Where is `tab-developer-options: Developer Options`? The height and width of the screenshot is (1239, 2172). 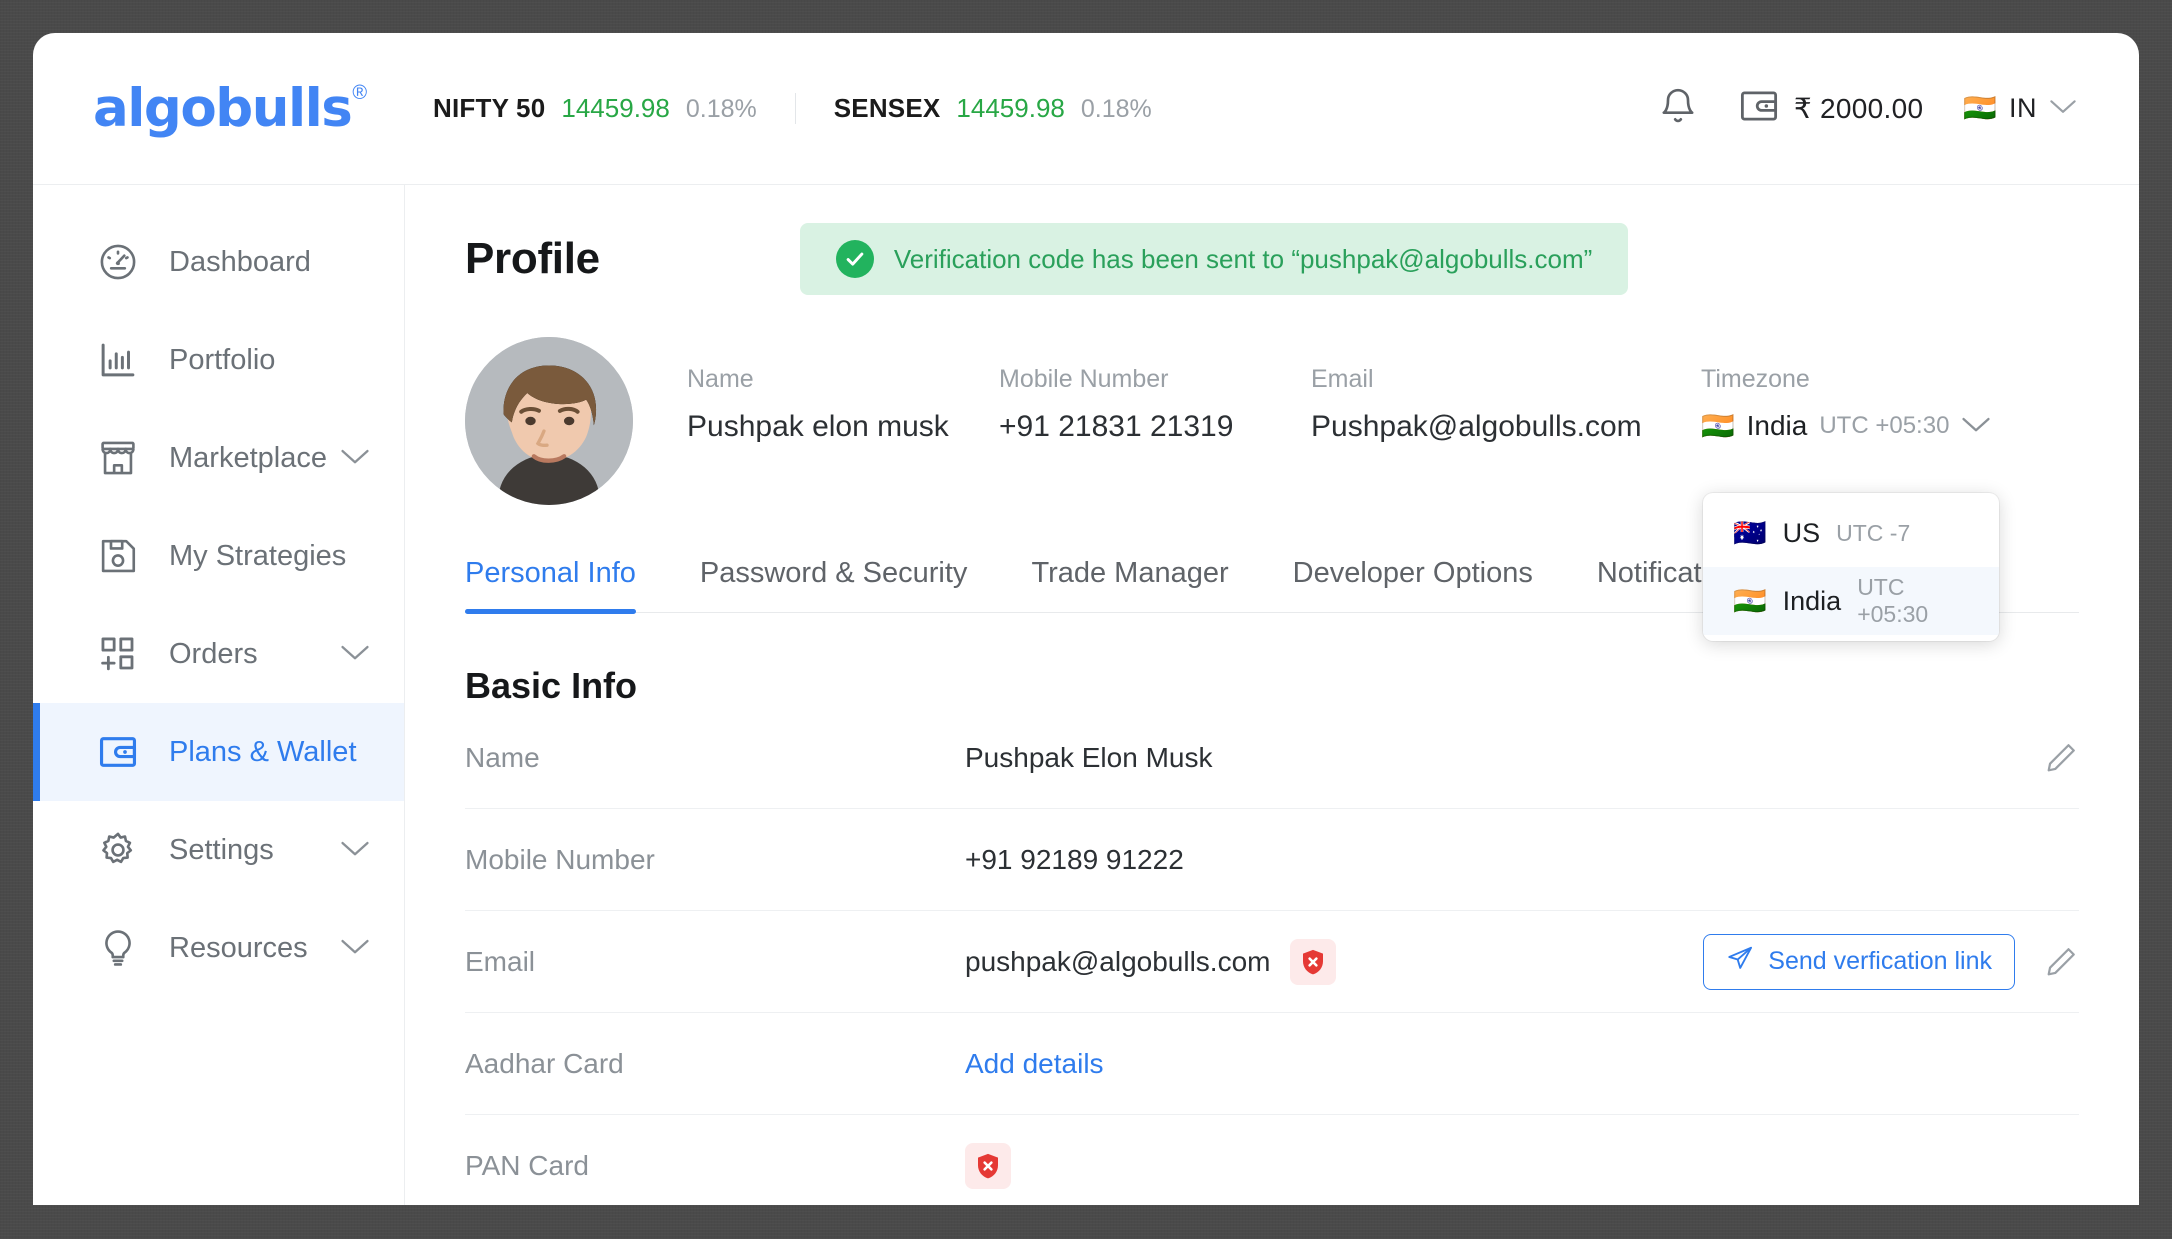
tab-developer-options: Developer Options is located at coordinates (1413, 584).